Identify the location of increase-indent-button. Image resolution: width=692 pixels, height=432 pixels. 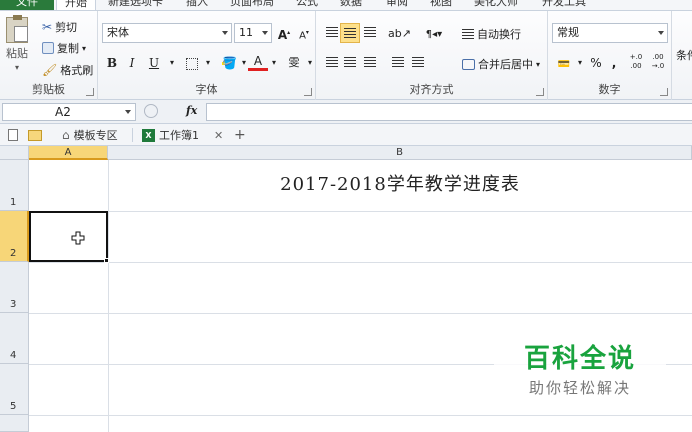
(418, 63).